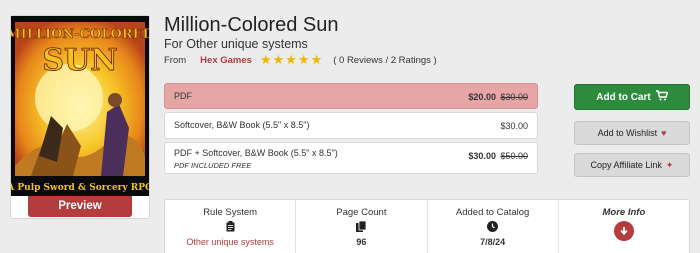  I want to click on price-original: $50.00, so click(514, 156).